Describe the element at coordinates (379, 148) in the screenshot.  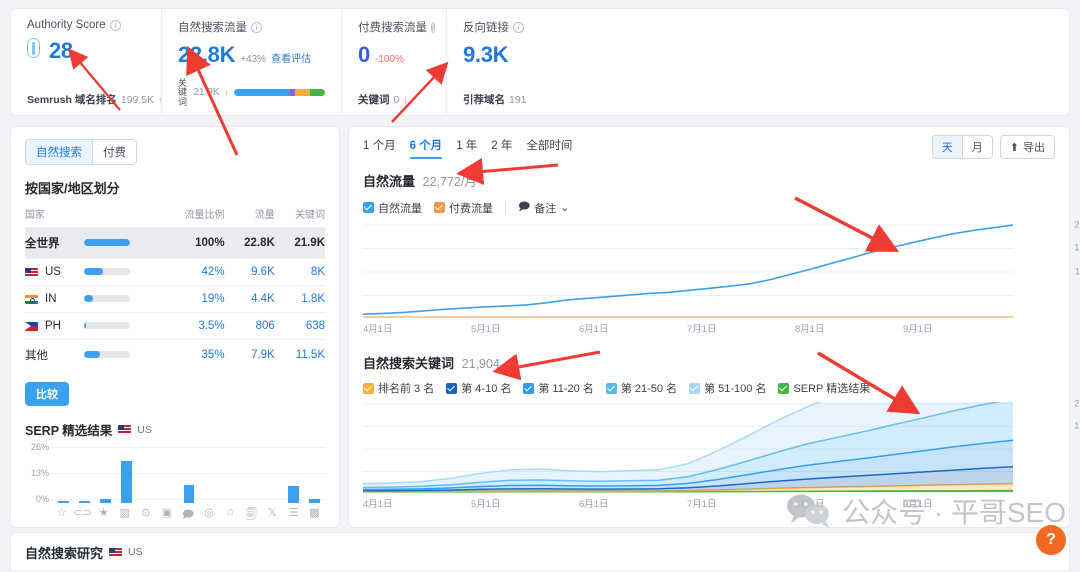
I see `range-1-month: 1 个月` at that location.